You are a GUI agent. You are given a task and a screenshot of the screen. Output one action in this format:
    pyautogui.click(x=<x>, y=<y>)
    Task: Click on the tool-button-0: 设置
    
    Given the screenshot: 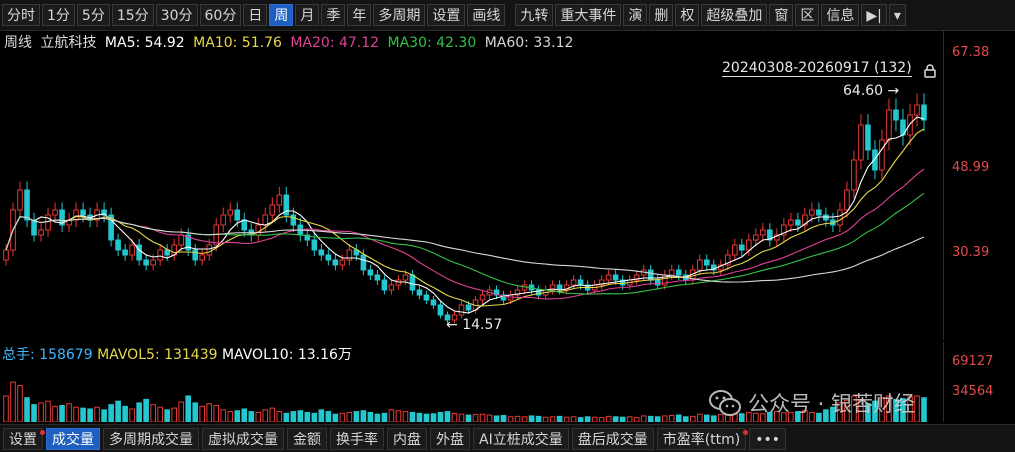 What is the action you would take?
    pyautogui.click(x=446, y=15)
    